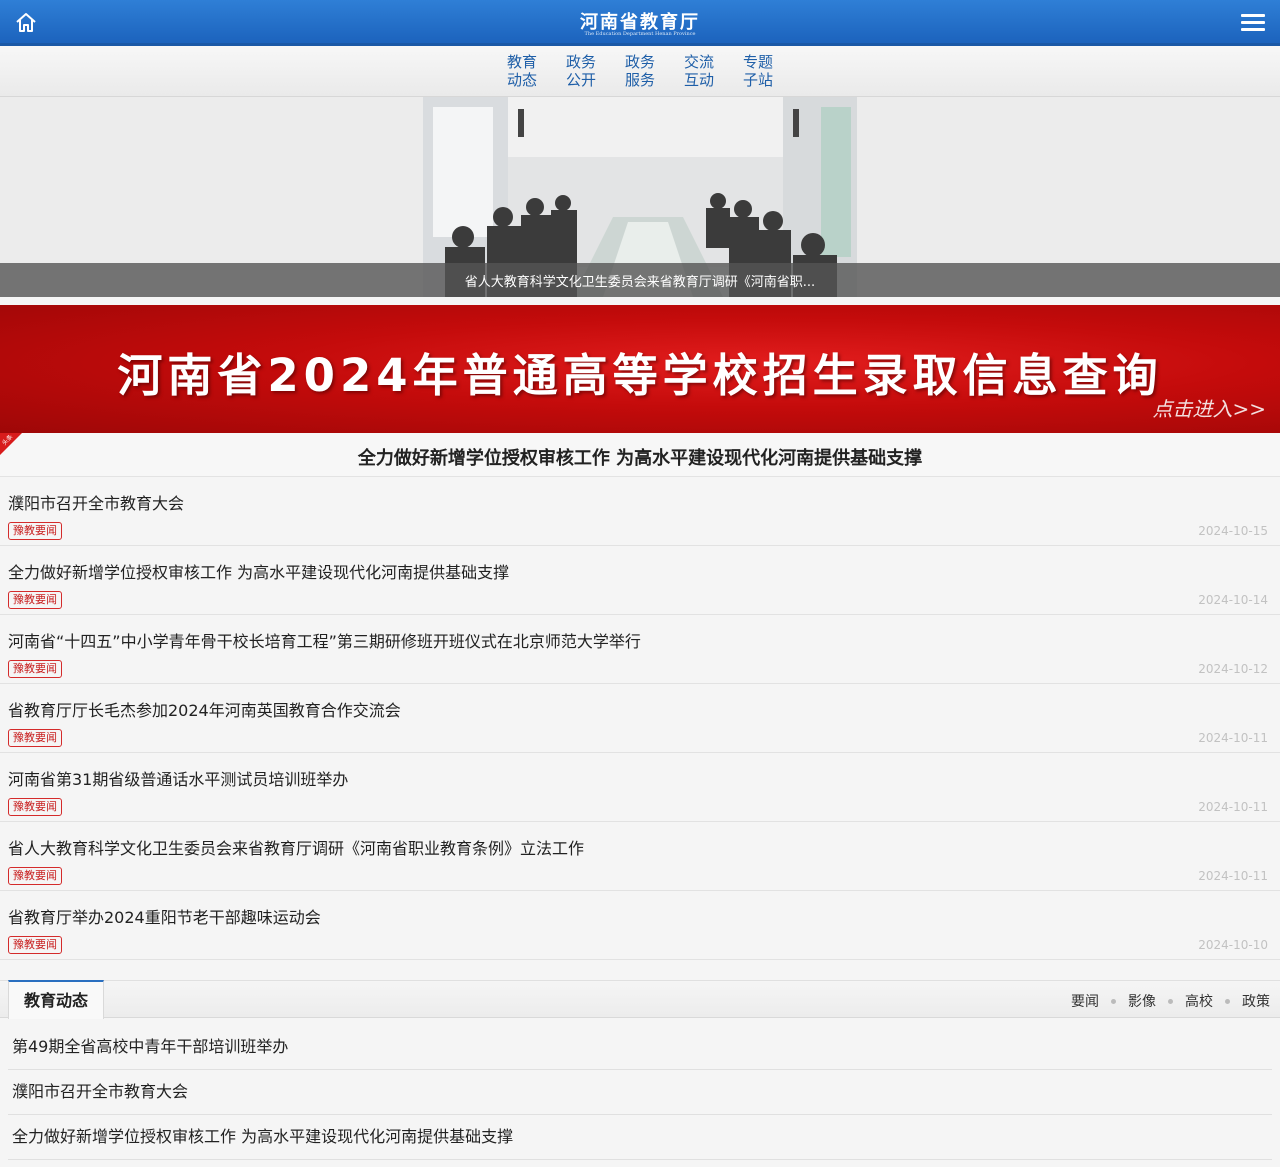 This screenshot has width=1280, height=1167. What do you see at coordinates (259, 572) in the screenshot?
I see `news-title: 全力做好新增学位授权审核工作 为高水平建设现代化河南提供基础支撑` at bounding box center [259, 572].